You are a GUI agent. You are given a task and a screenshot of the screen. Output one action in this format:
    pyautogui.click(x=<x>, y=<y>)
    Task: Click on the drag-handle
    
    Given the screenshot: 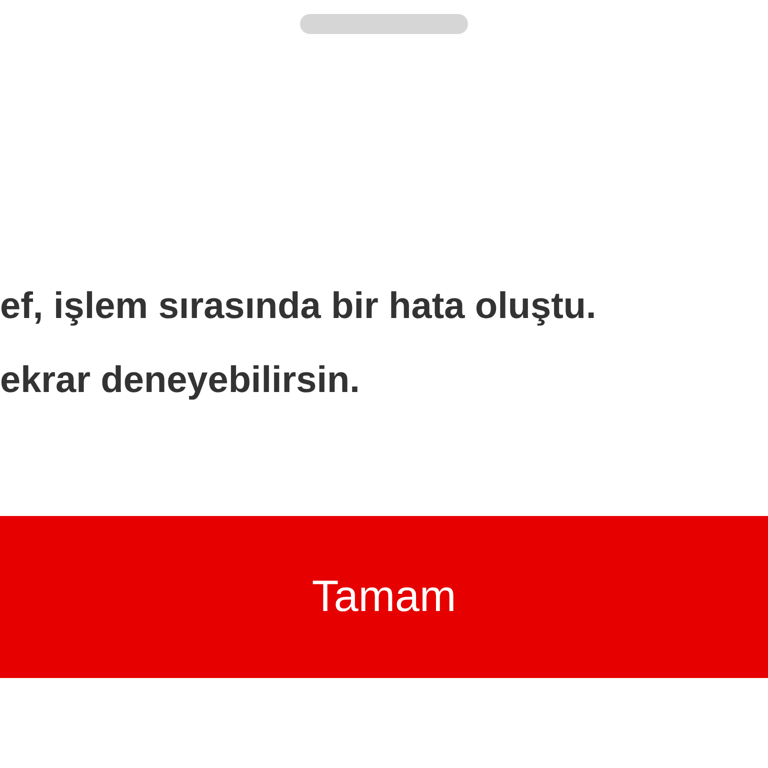 What is the action you would take?
    pyautogui.click(x=384, y=24)
    